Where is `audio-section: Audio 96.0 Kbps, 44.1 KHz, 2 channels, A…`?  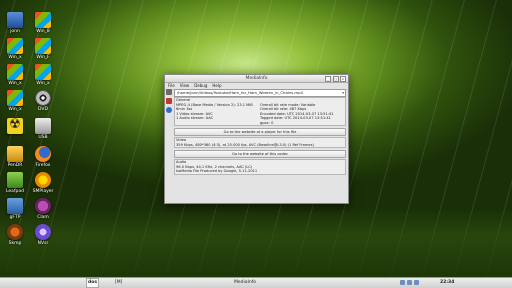 audio-section: Audio 96.0 Kbps, 44.1 KHz, 2 channels, A… is located at coordinates (260, 167).